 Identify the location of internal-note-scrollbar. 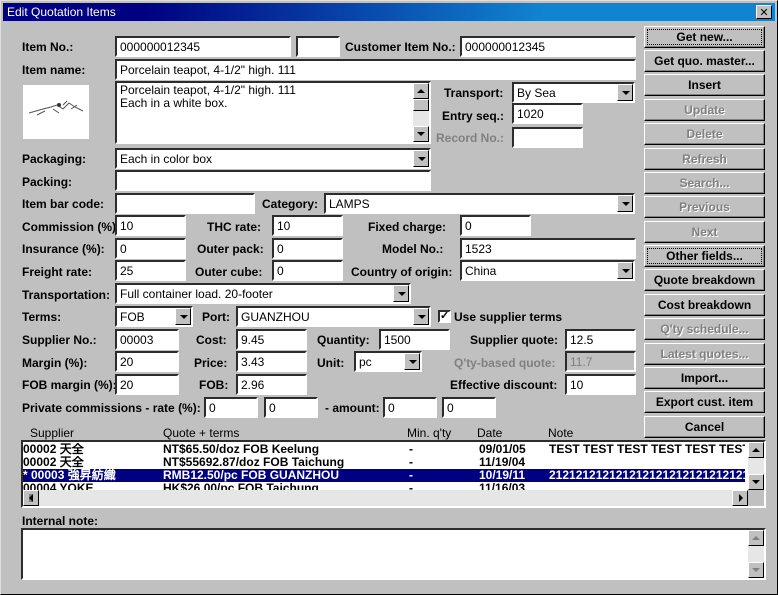
(756, 554).